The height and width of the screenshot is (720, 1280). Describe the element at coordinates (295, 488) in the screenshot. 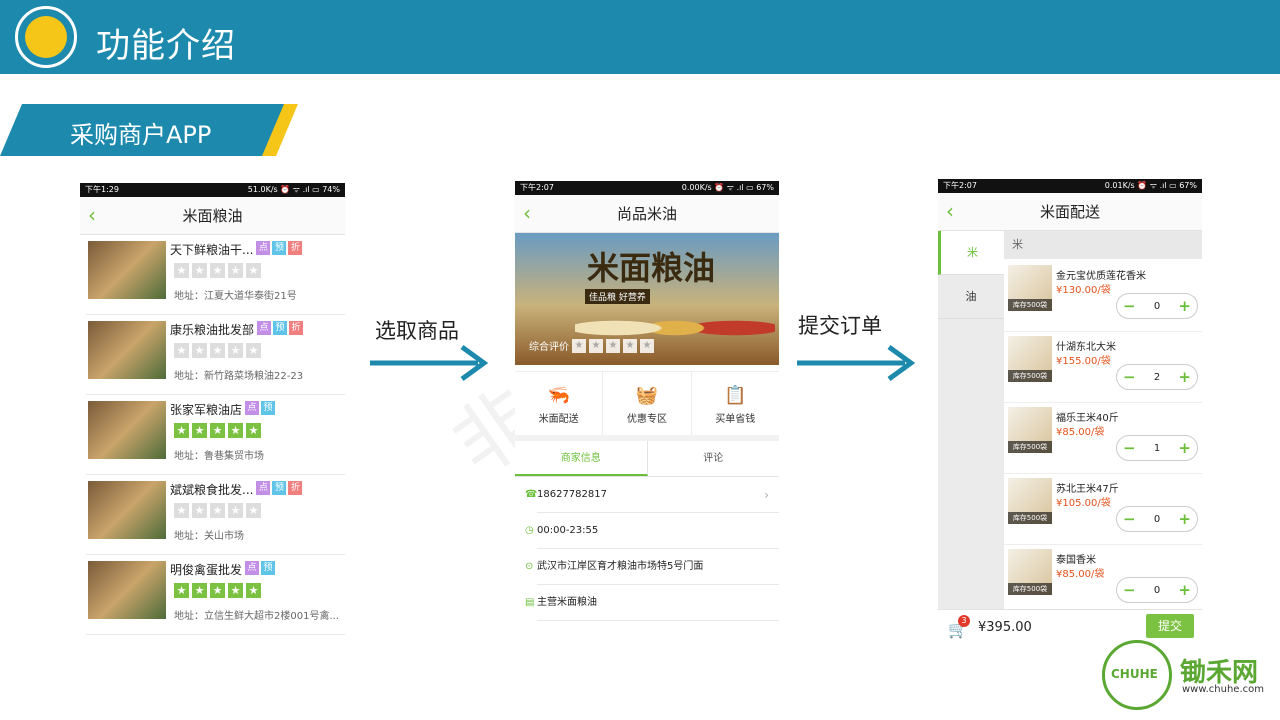

I see `store-badge: 折` at that location.